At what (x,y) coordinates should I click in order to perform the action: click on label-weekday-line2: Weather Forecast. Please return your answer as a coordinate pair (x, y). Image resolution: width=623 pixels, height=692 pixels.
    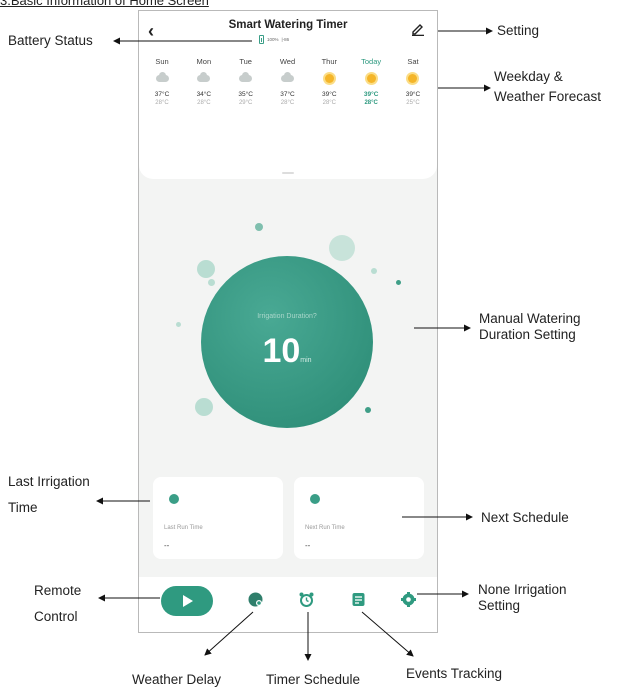
    Looking at the image, I should click on (548, 96).